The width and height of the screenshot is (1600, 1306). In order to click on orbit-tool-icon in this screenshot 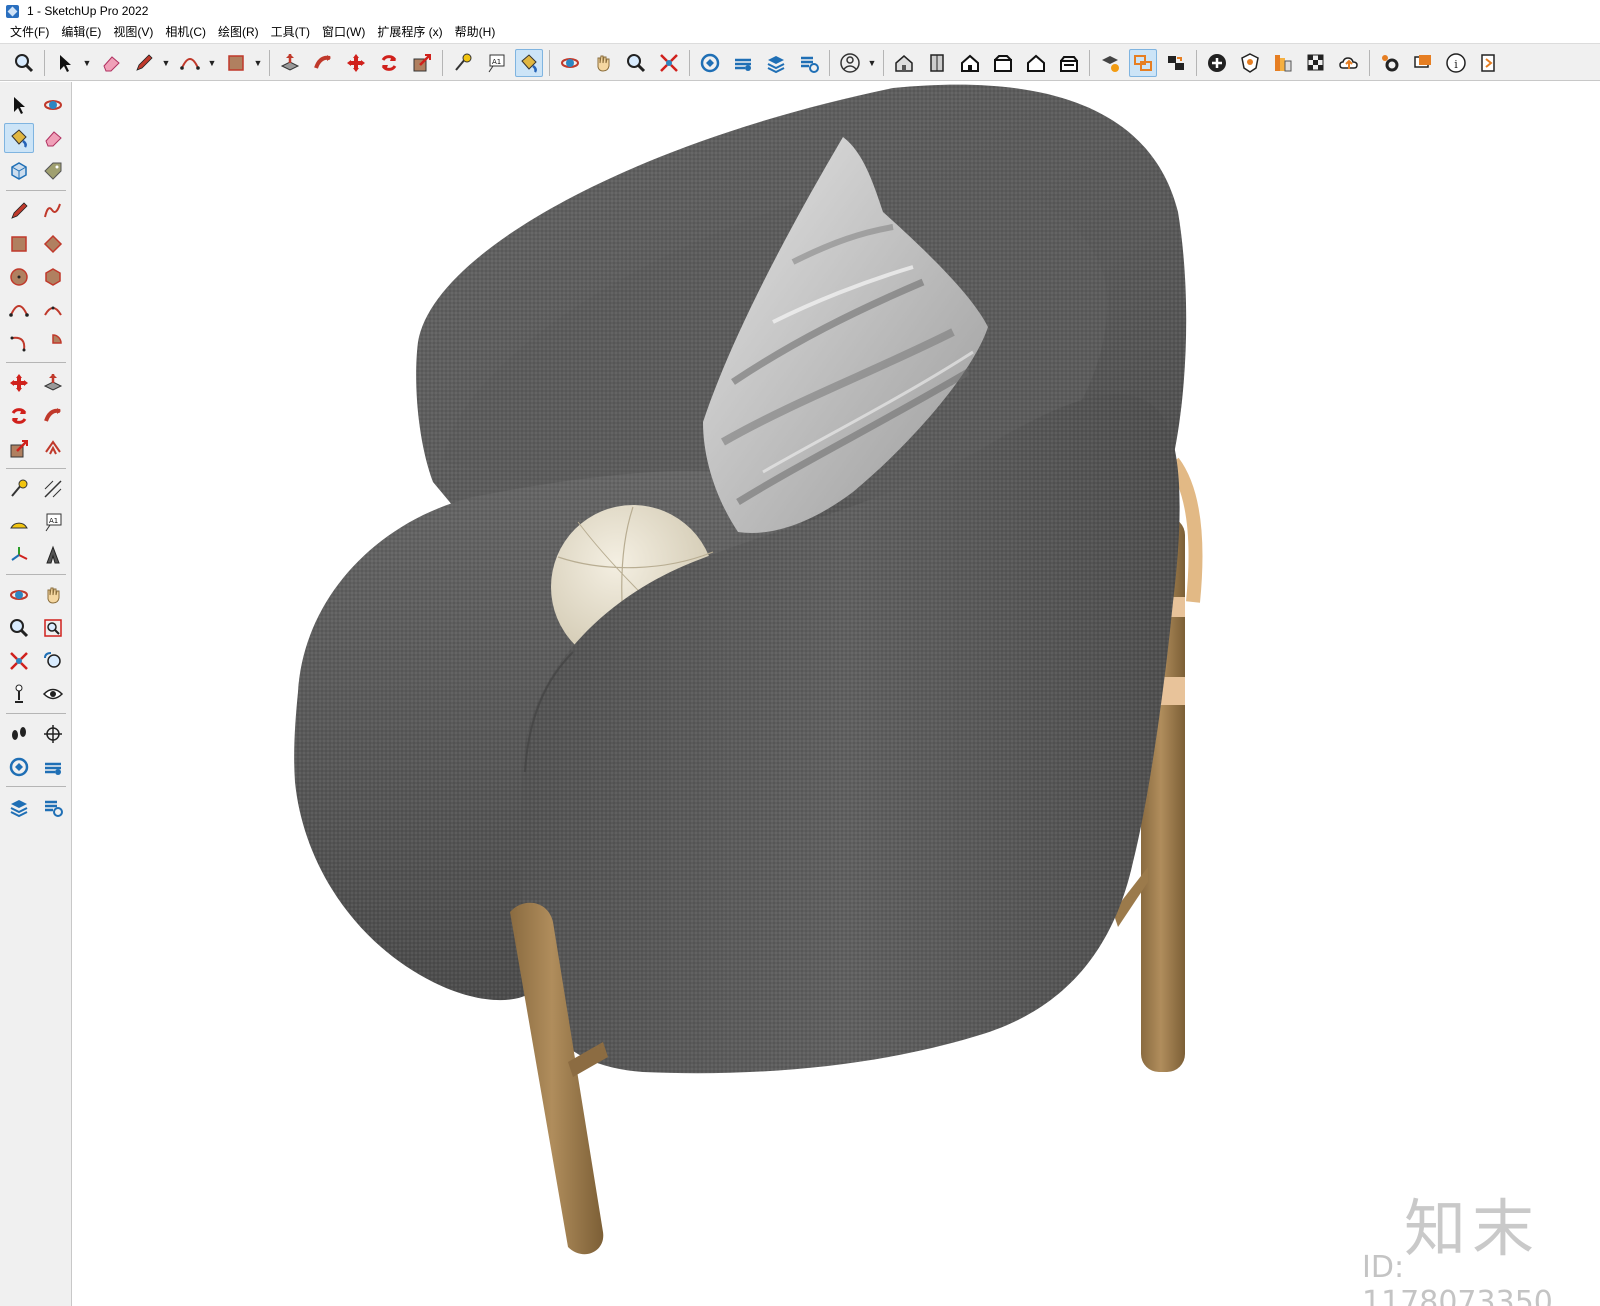, I will do `click(19, 595)`.